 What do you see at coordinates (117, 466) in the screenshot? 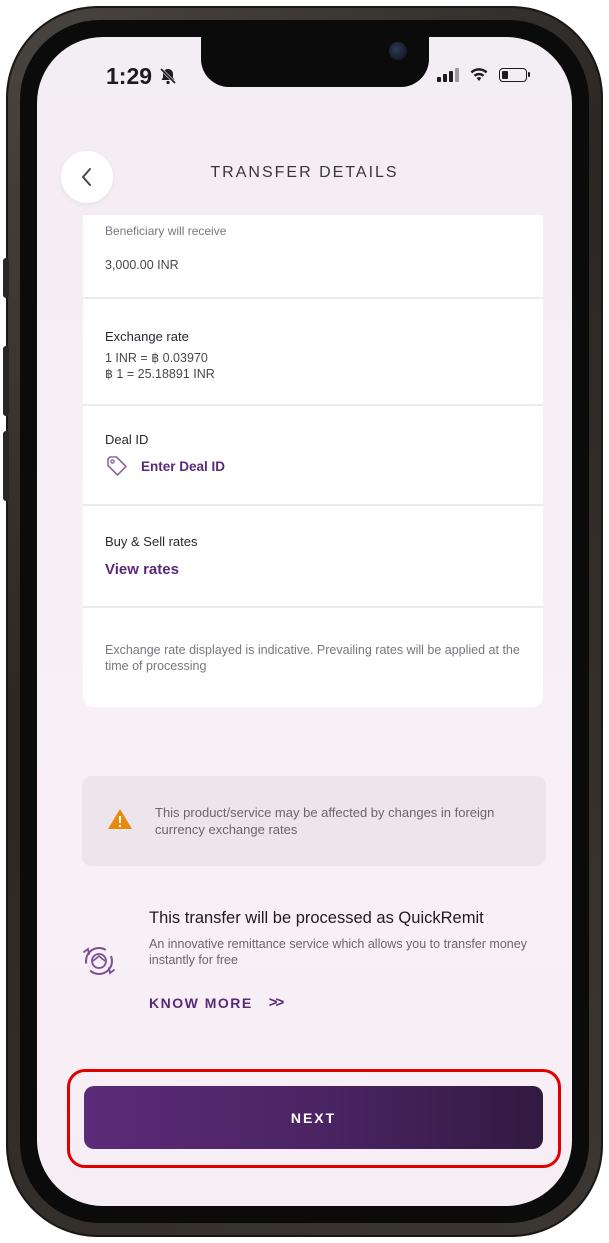
I see `tag-icon` at bounding box center [117, 466].